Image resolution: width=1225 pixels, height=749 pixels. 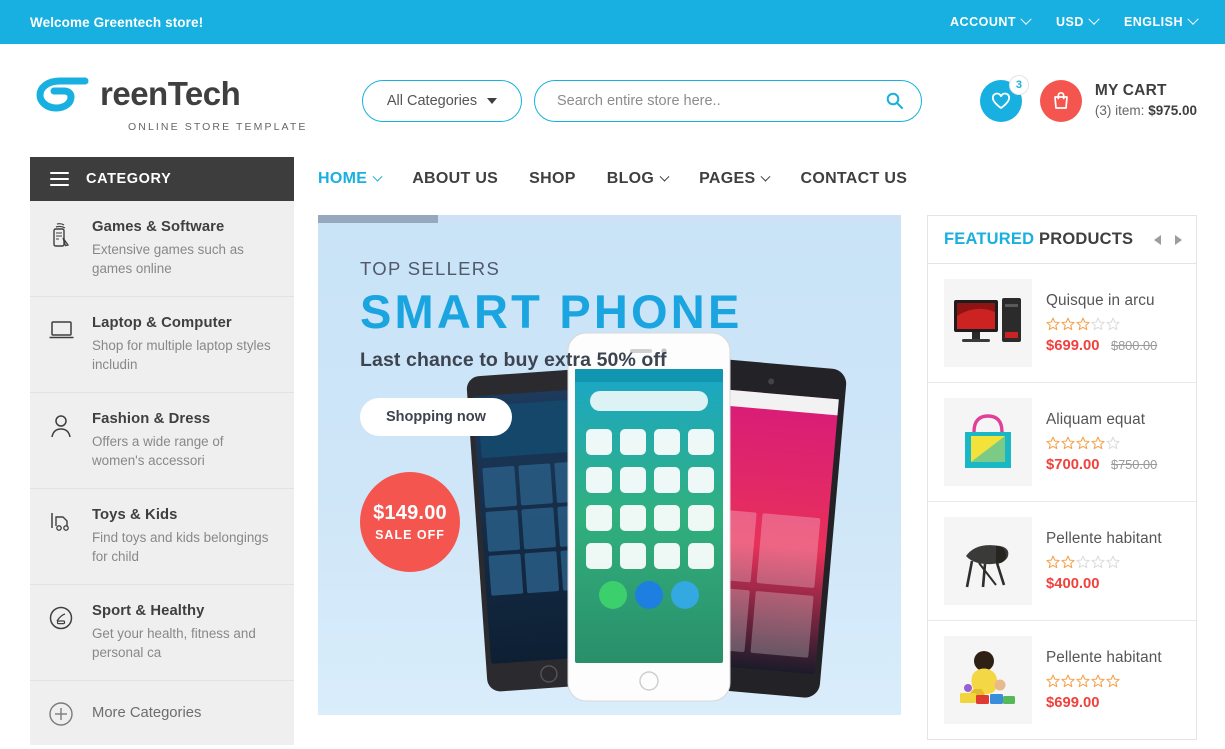 What do you see at coordinates (1146, 100) in the screenshot?
I see `cart-summary: MY CART (3) item: $975.00` at bounding box center [1146, 100].